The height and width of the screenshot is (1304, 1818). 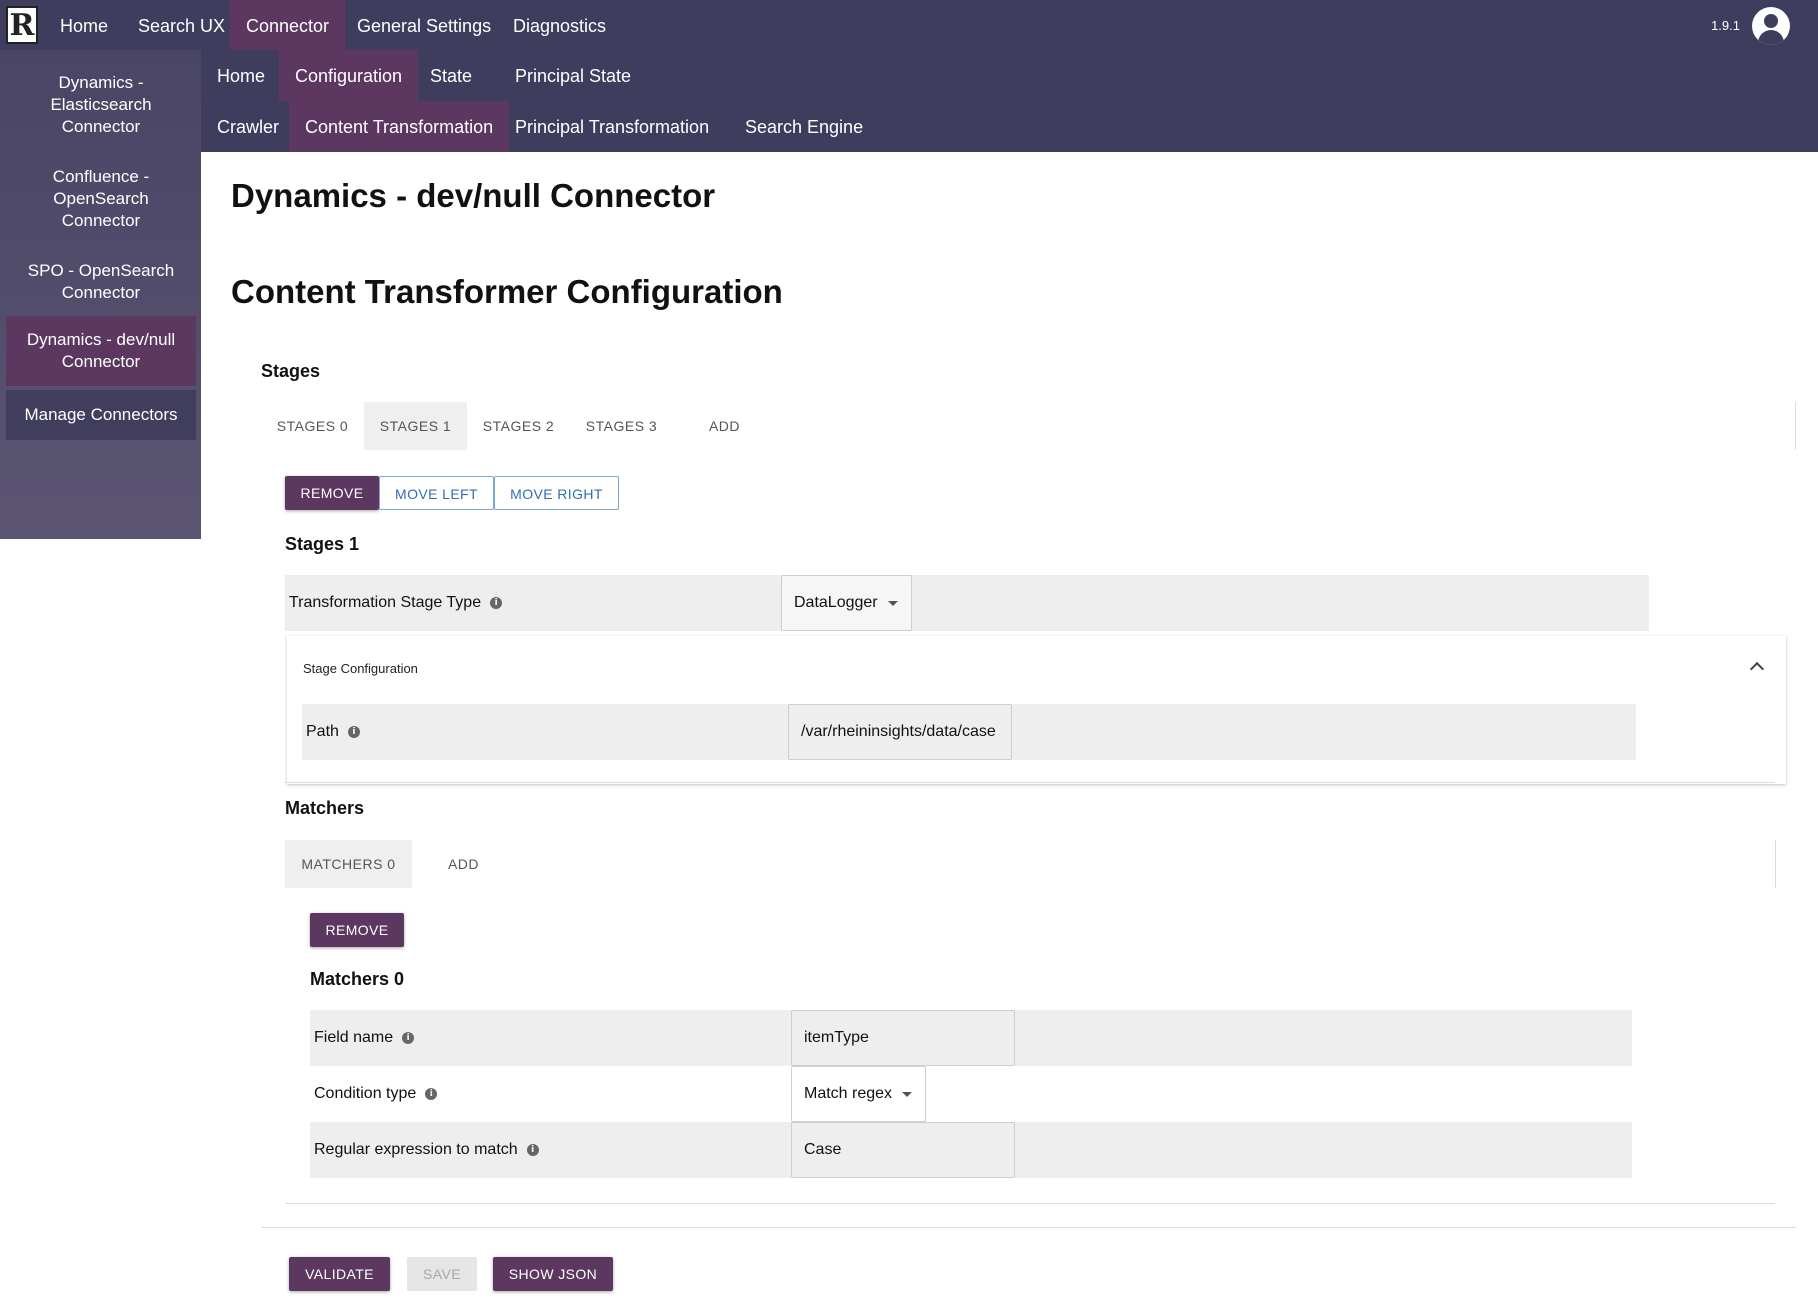 What do you see at coordinates (903, 1150) in the screenshot?
I see `regex-input: Case` at bounding box center [903, 1150].